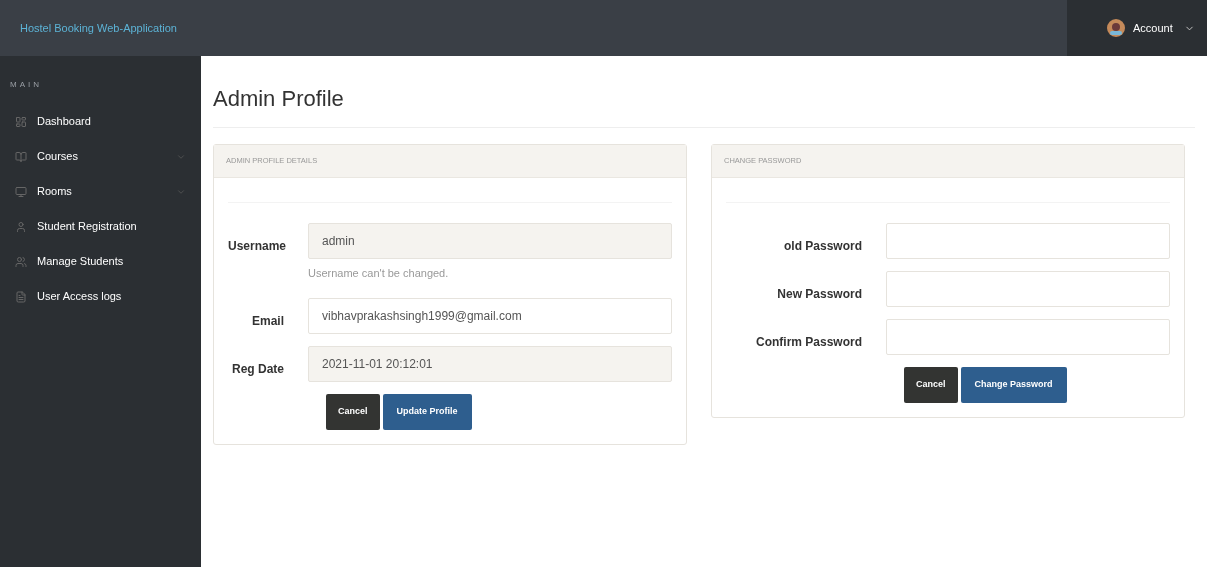  I want to click on input-field: vibhavprakashsingh1999@gmail.com, so click(490, 315).